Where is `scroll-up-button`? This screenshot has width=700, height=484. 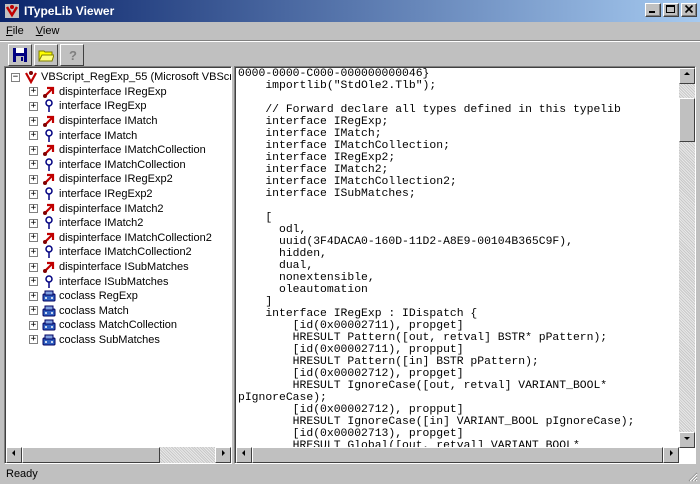 scroll-up-button is located at coordinates (687, 76).